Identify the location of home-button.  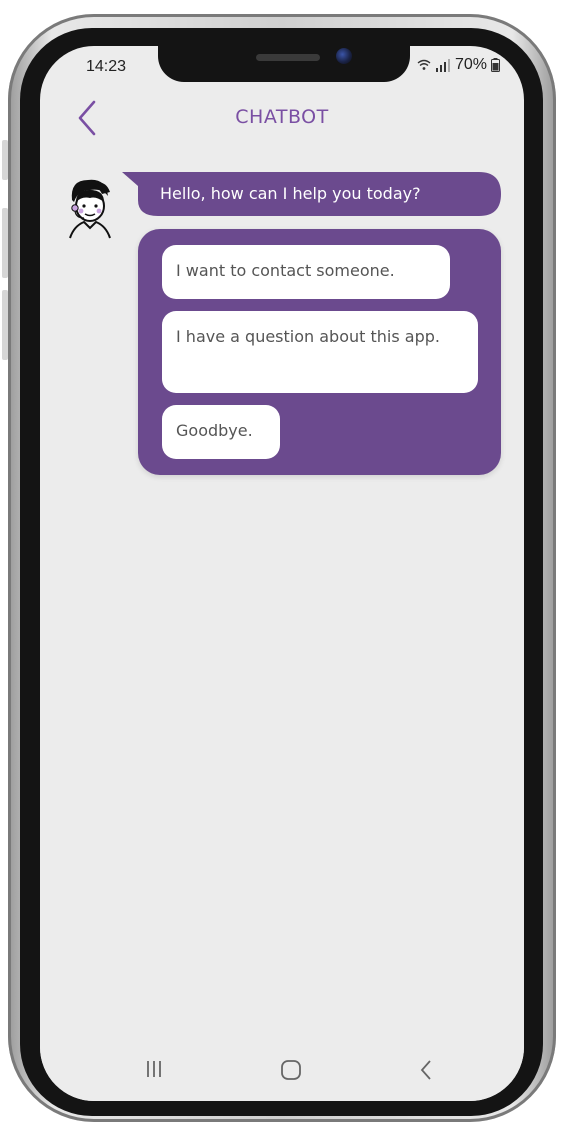
(291, 1072).